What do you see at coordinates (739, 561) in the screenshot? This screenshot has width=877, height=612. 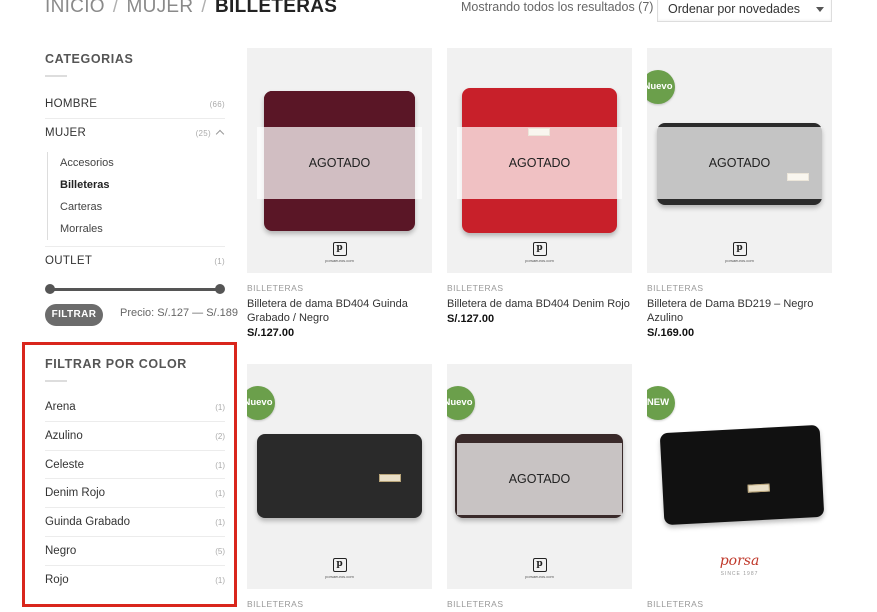 I see `brand-logo: porsa` at bounding box center [739, 561].